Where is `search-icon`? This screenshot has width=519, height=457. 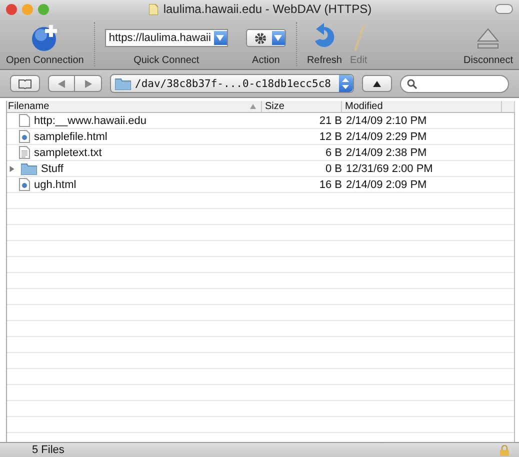 search-icon is located at coordinates (411, 83).